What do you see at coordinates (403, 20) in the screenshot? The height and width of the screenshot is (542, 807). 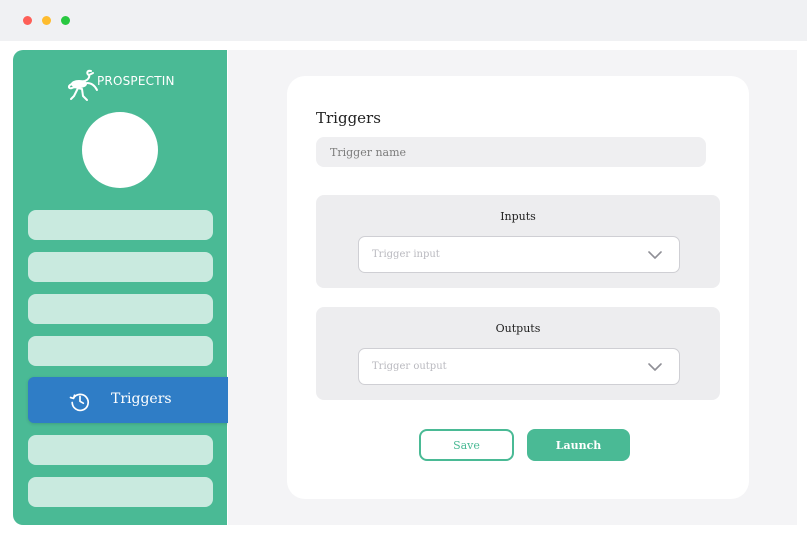 I see `window-titlebar` at bounding box center [403, 20].